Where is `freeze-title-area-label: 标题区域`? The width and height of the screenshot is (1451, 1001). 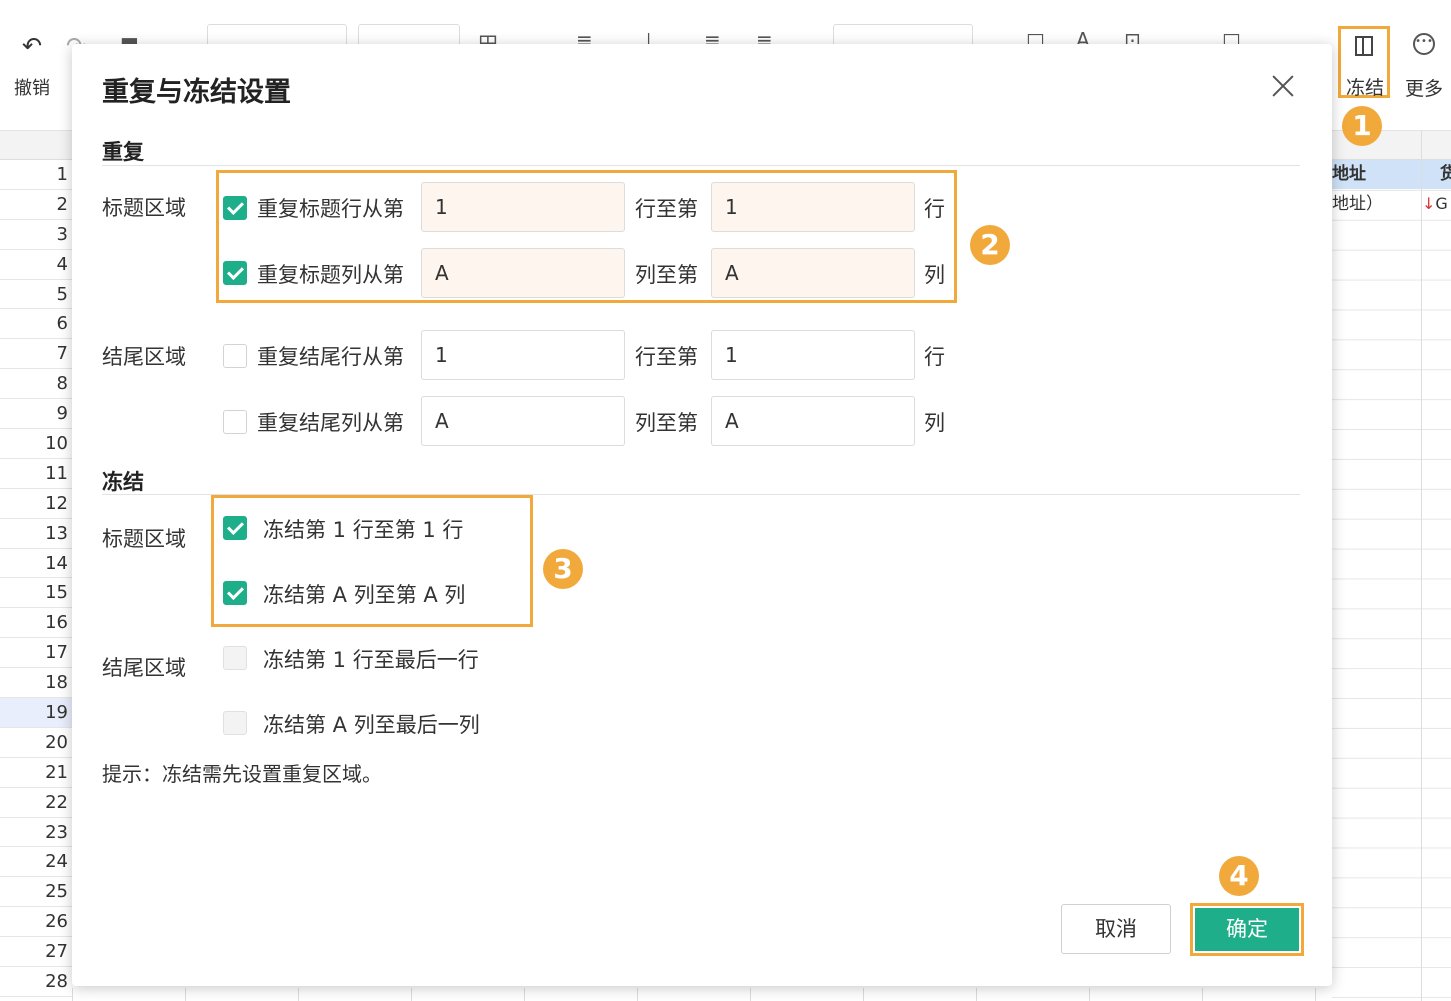
freeze-title-area-label: 标题区域 is located at coordinates (144, 539).